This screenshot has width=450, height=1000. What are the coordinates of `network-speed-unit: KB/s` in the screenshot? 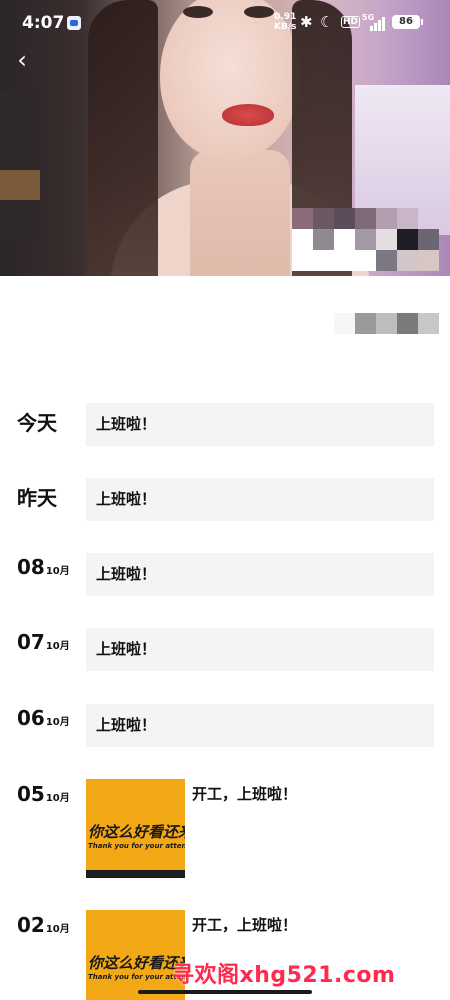 It's located at (285, 27).